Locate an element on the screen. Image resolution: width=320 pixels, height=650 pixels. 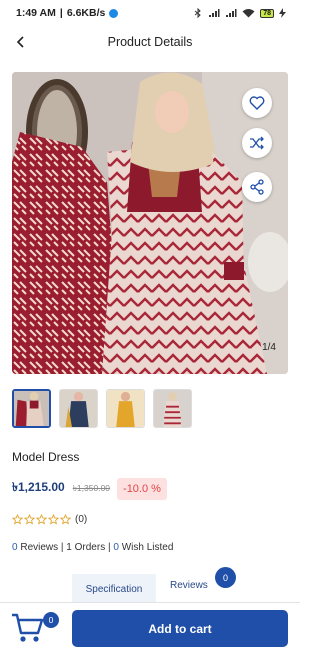
price-row: ৳1,215.00 ৳1,350.00 -10.0 % is located at coordinates (89, 489).